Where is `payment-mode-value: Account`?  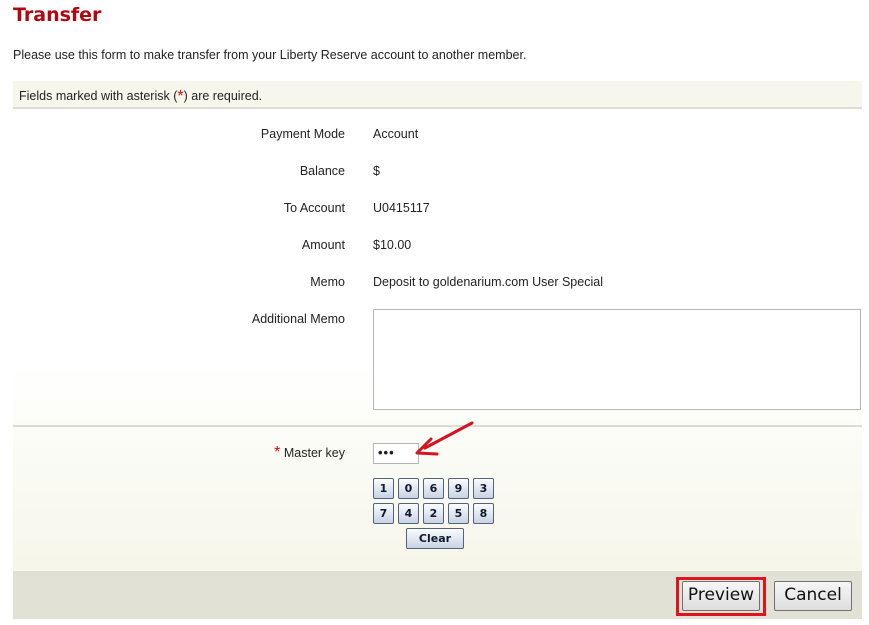
payment-mode-value: Account is located at coordinates (396, 134).